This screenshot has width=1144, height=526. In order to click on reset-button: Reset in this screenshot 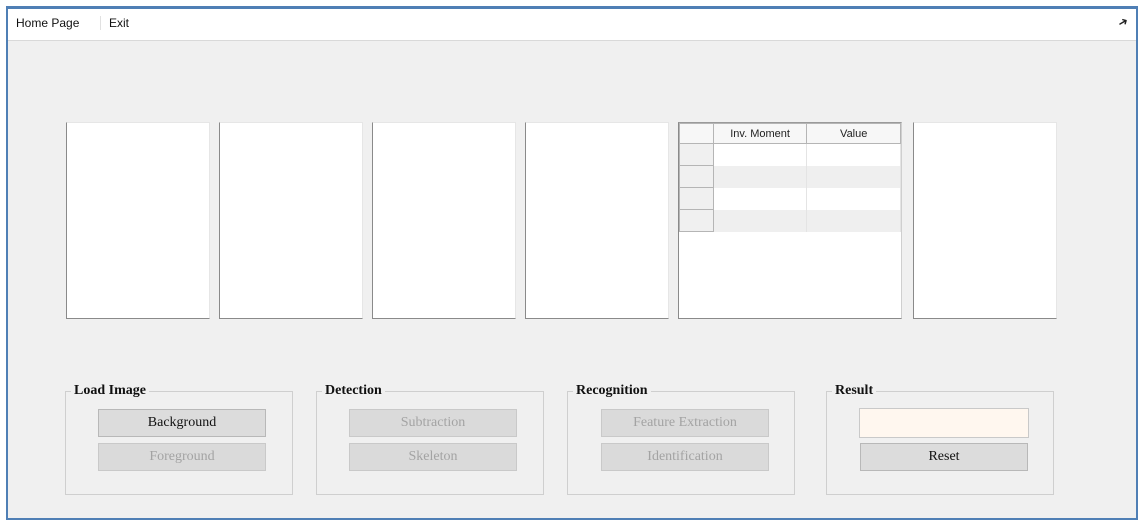, I will do `click(944, 457)`.